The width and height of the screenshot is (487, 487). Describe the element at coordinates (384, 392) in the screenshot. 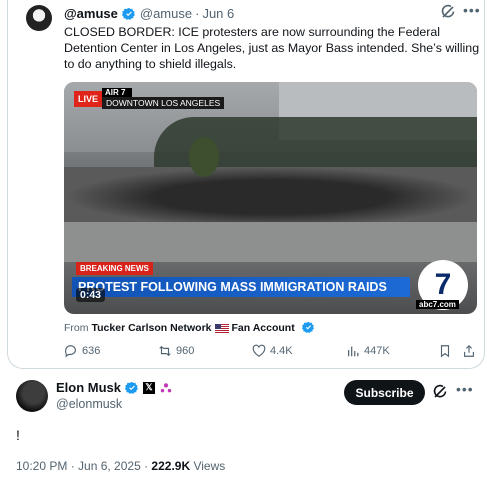

I see `subscribe-button: Subscribe` at that location.